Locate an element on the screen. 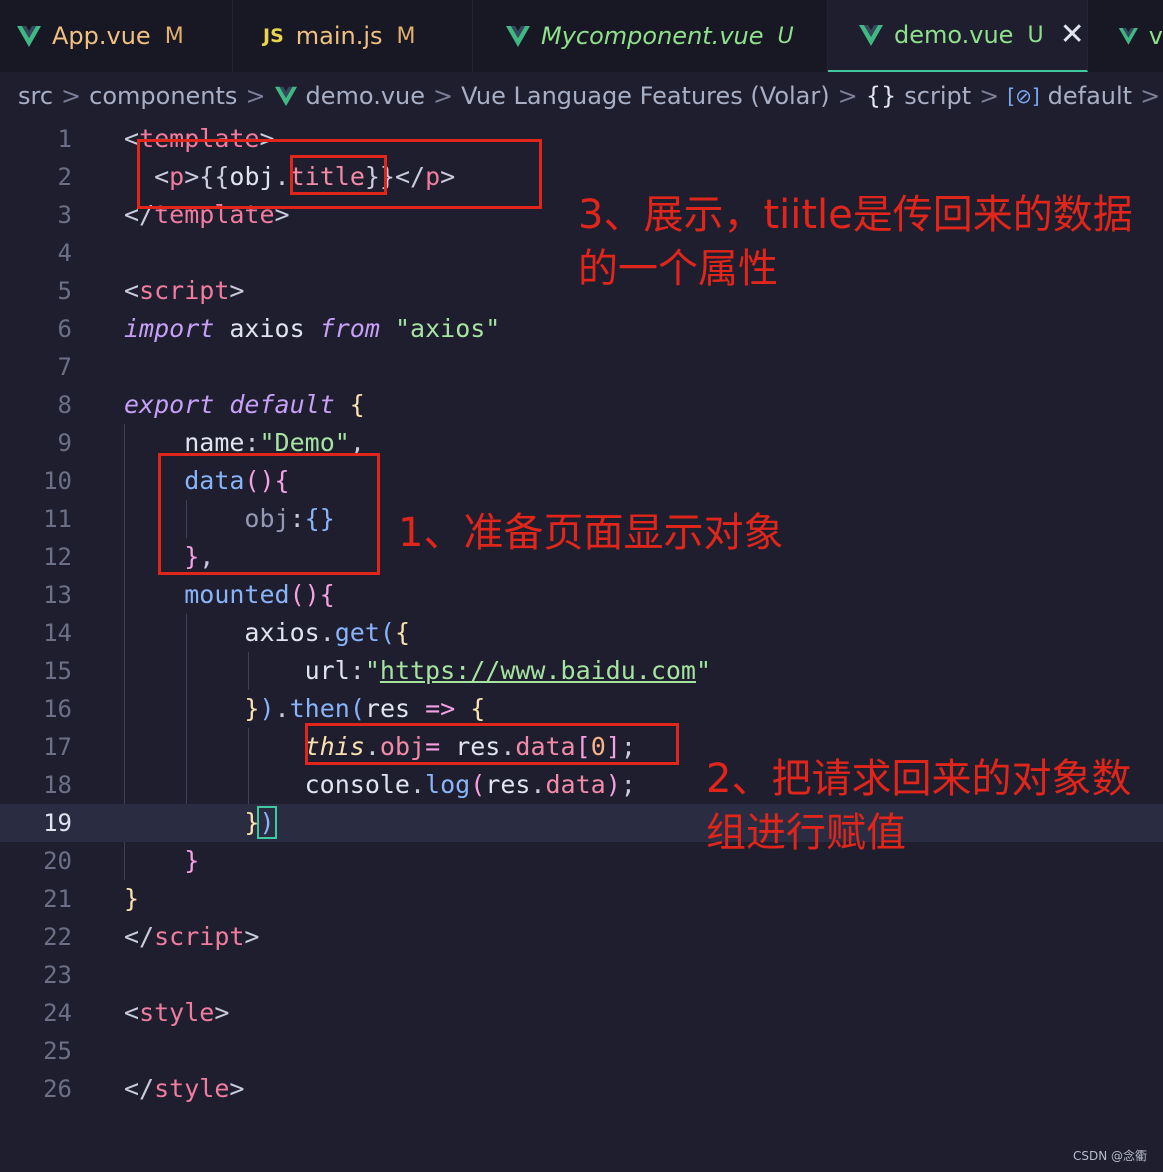  tab-label: App.vue is located at coordinates (101, 36).